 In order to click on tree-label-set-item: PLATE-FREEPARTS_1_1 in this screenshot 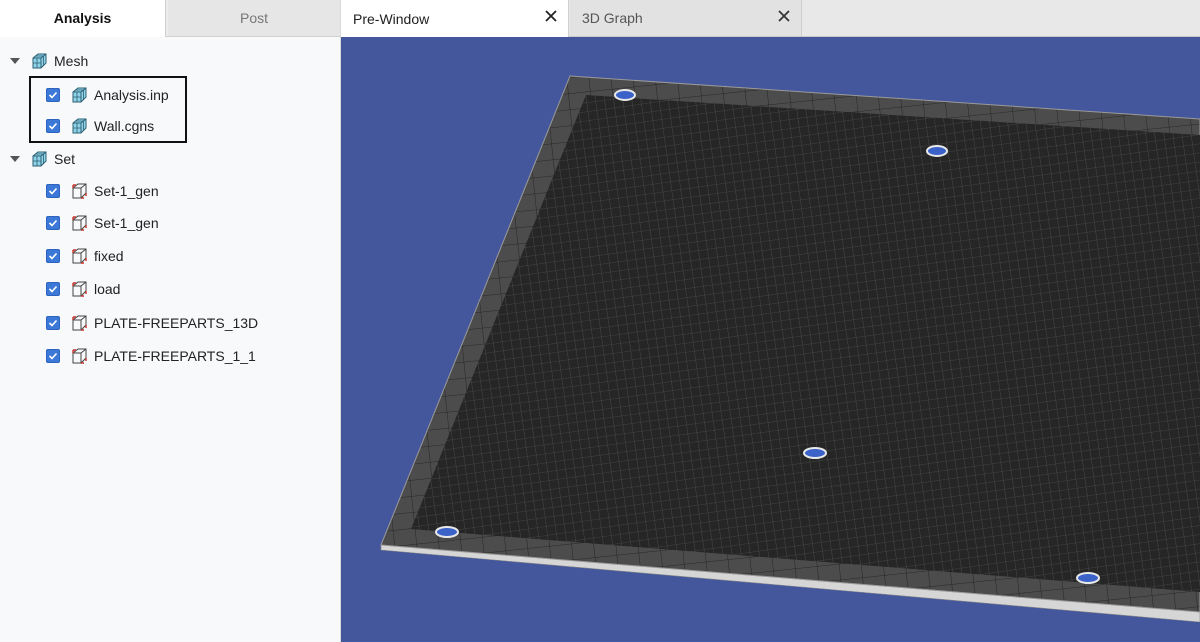, I will do `click(175, 356)`.